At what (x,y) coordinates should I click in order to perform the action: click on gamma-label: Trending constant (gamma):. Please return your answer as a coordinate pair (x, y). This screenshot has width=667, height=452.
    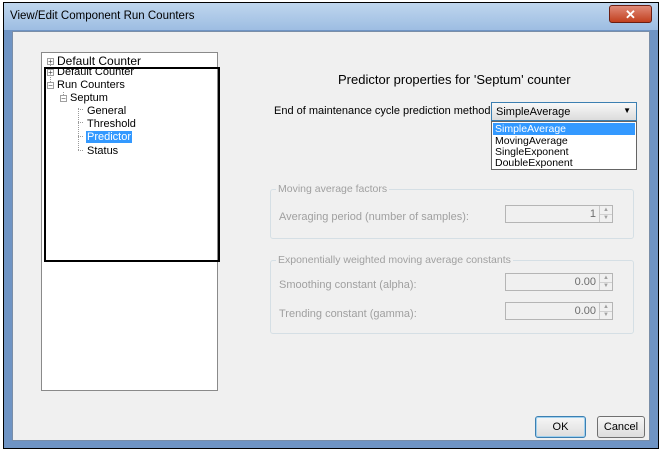
    Looking at the image, I should click on (348, 314).